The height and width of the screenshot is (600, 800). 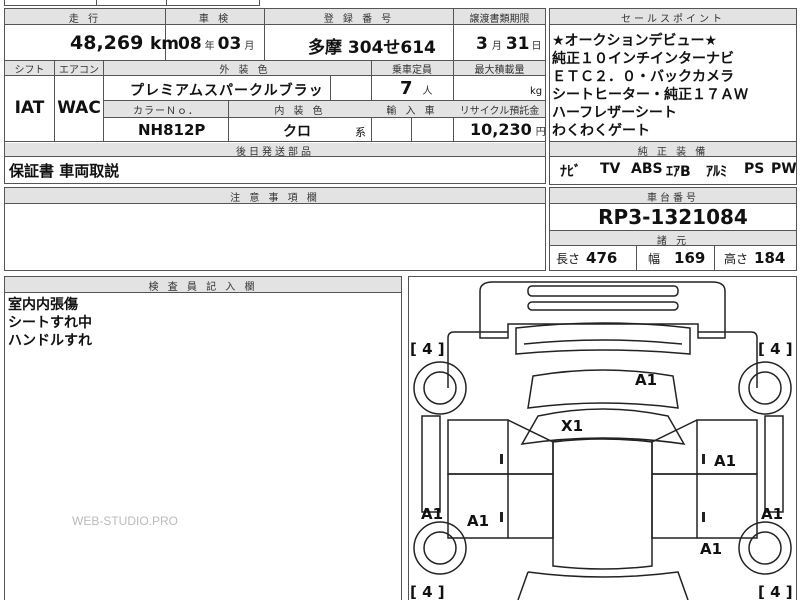 What do you see at coordinates (646, 380) in the screenshot?
I see `damage-code-bonnet: A1` at bounding box center [646, 380].